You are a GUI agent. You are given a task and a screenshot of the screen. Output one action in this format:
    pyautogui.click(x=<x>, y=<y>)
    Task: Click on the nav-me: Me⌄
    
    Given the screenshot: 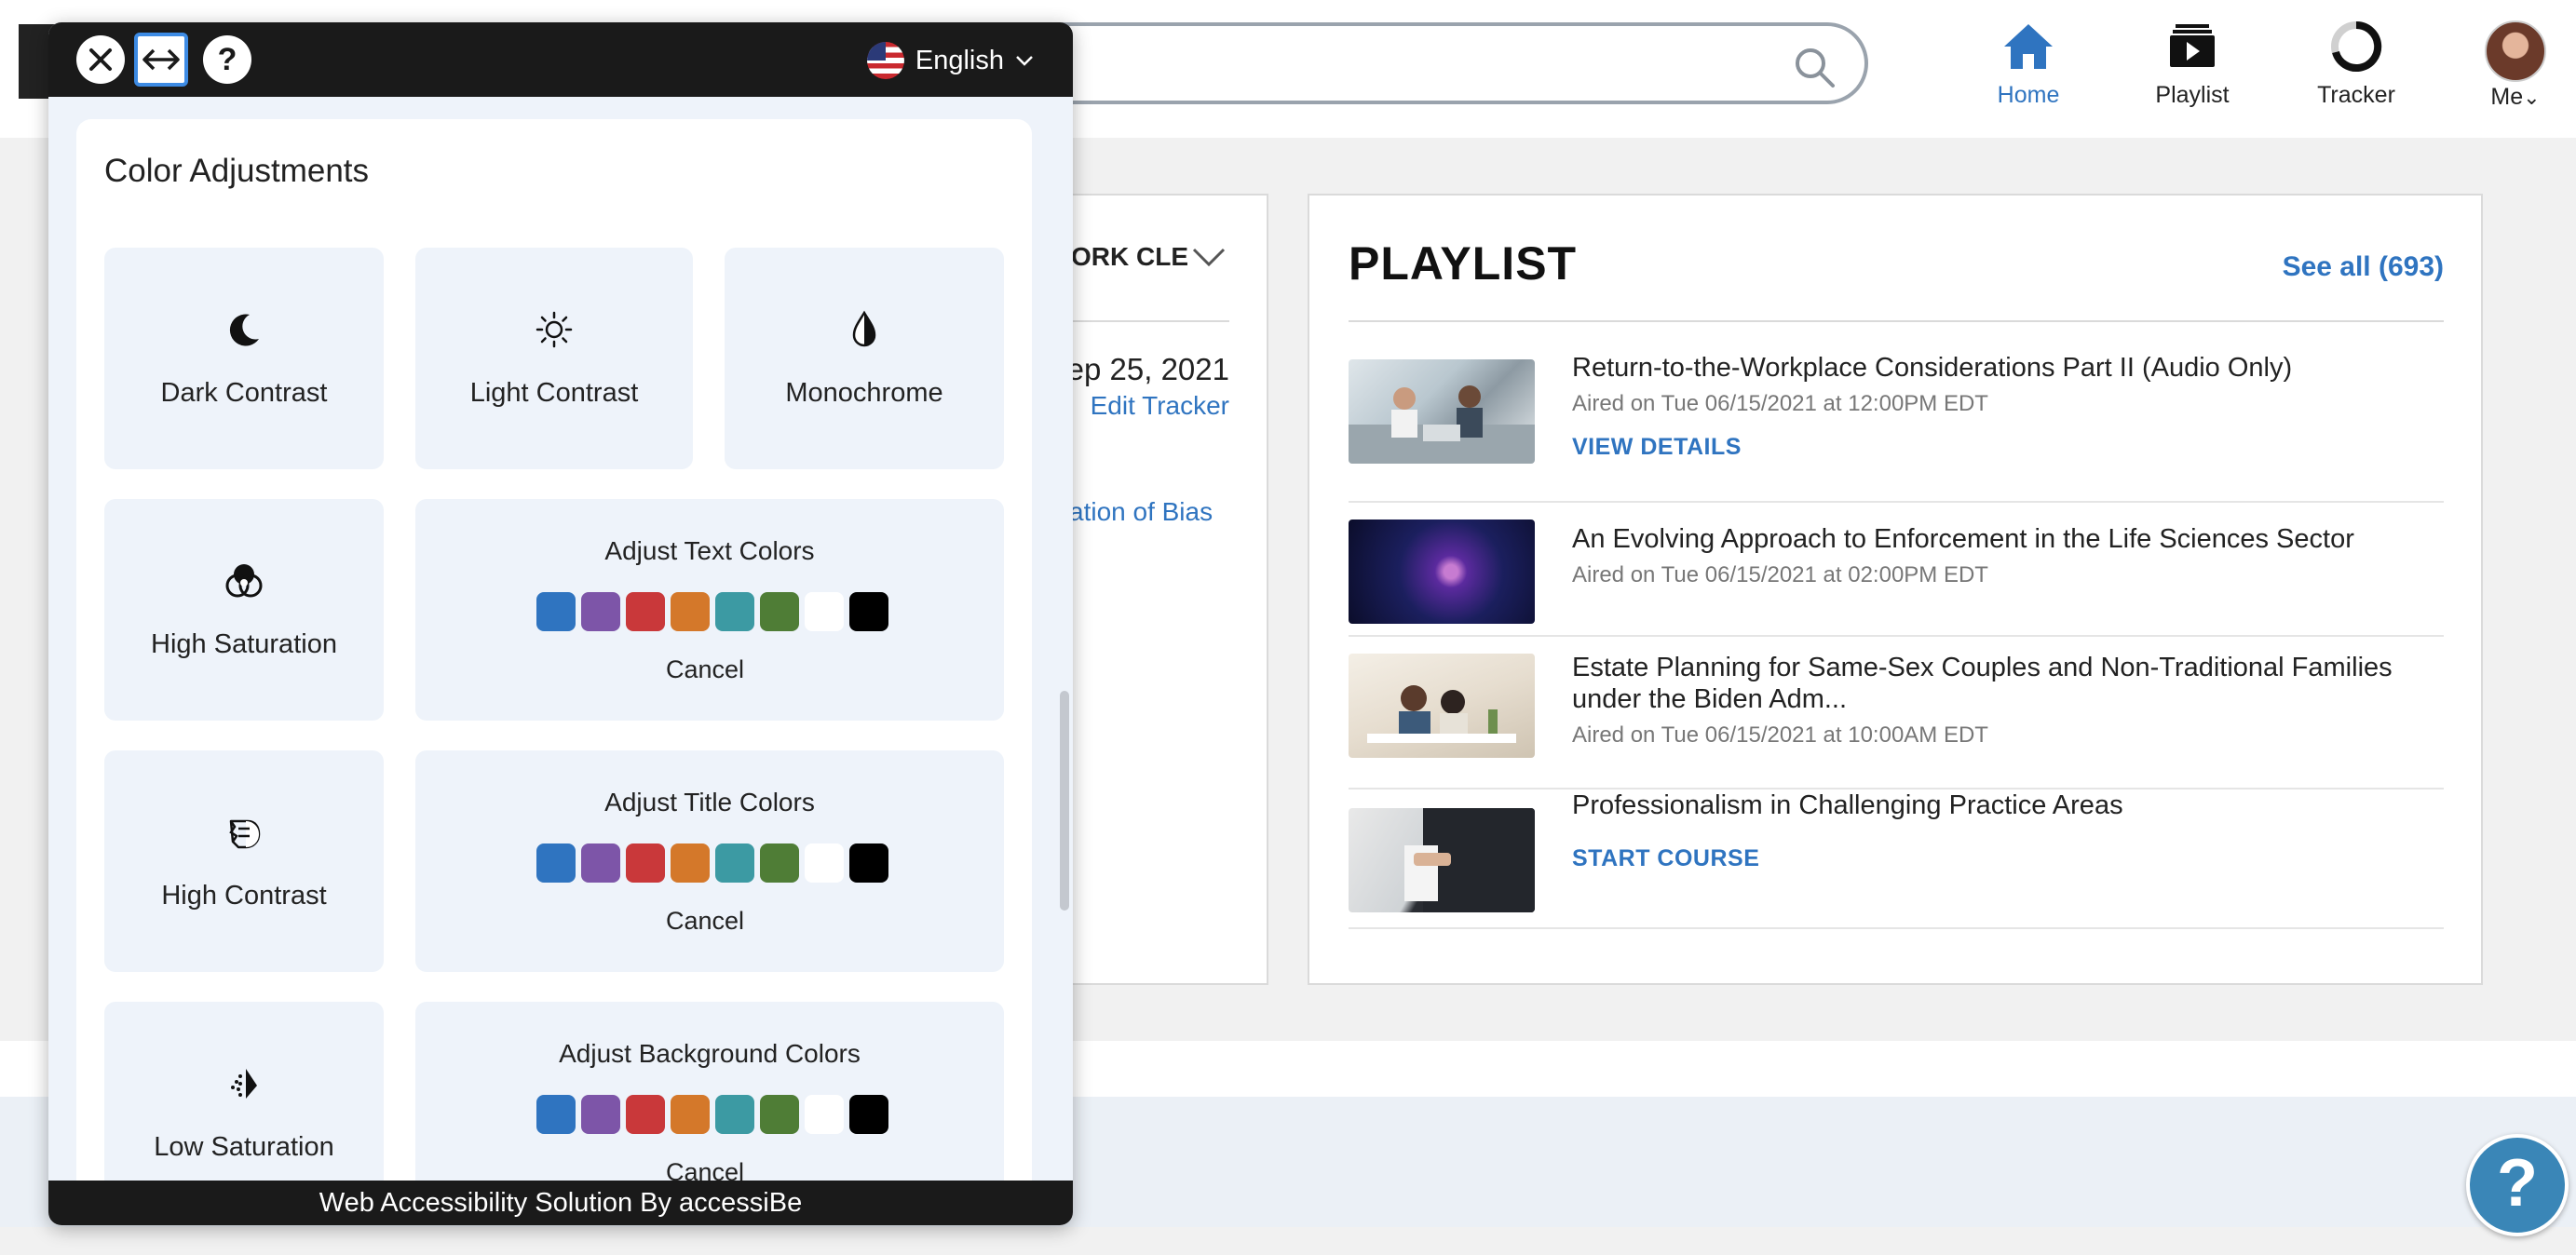 What is the action you would take?
    pyautogui.click(x=2515, y=71)
    